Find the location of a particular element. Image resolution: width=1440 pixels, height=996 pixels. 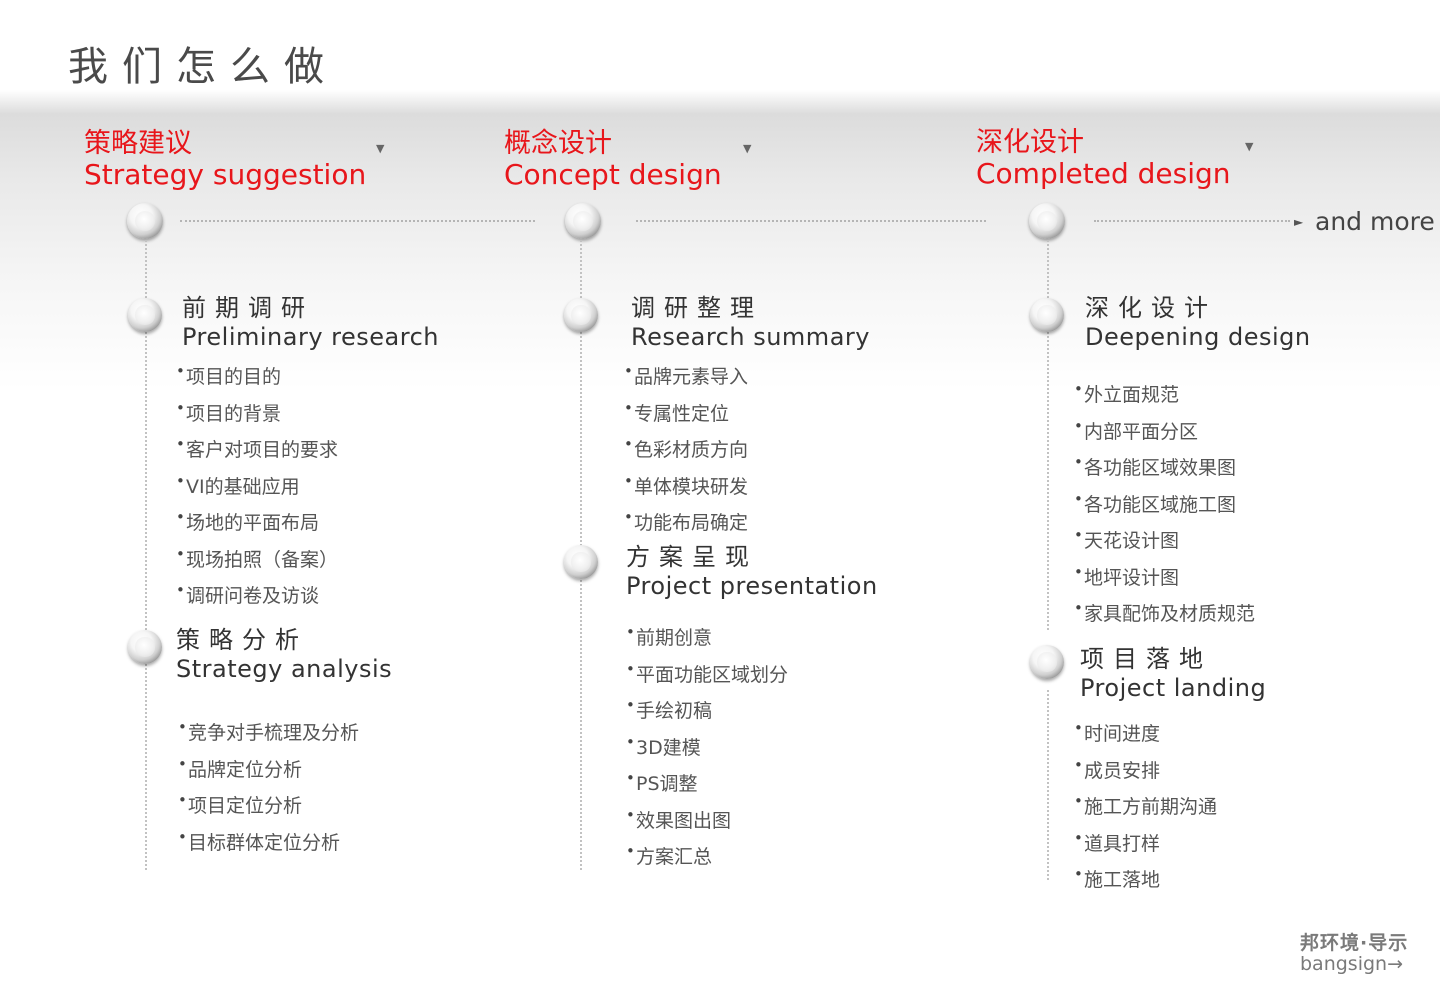

phase-cn: 策略建议 is located at coordinates (138, 143).